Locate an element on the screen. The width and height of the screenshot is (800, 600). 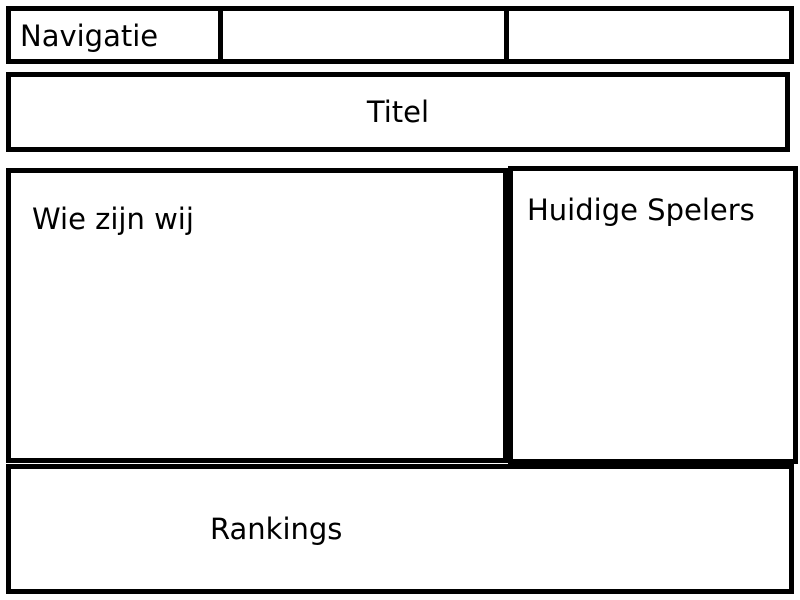
about-heading: Wie zijn wij is located at coordinates (113, 219).